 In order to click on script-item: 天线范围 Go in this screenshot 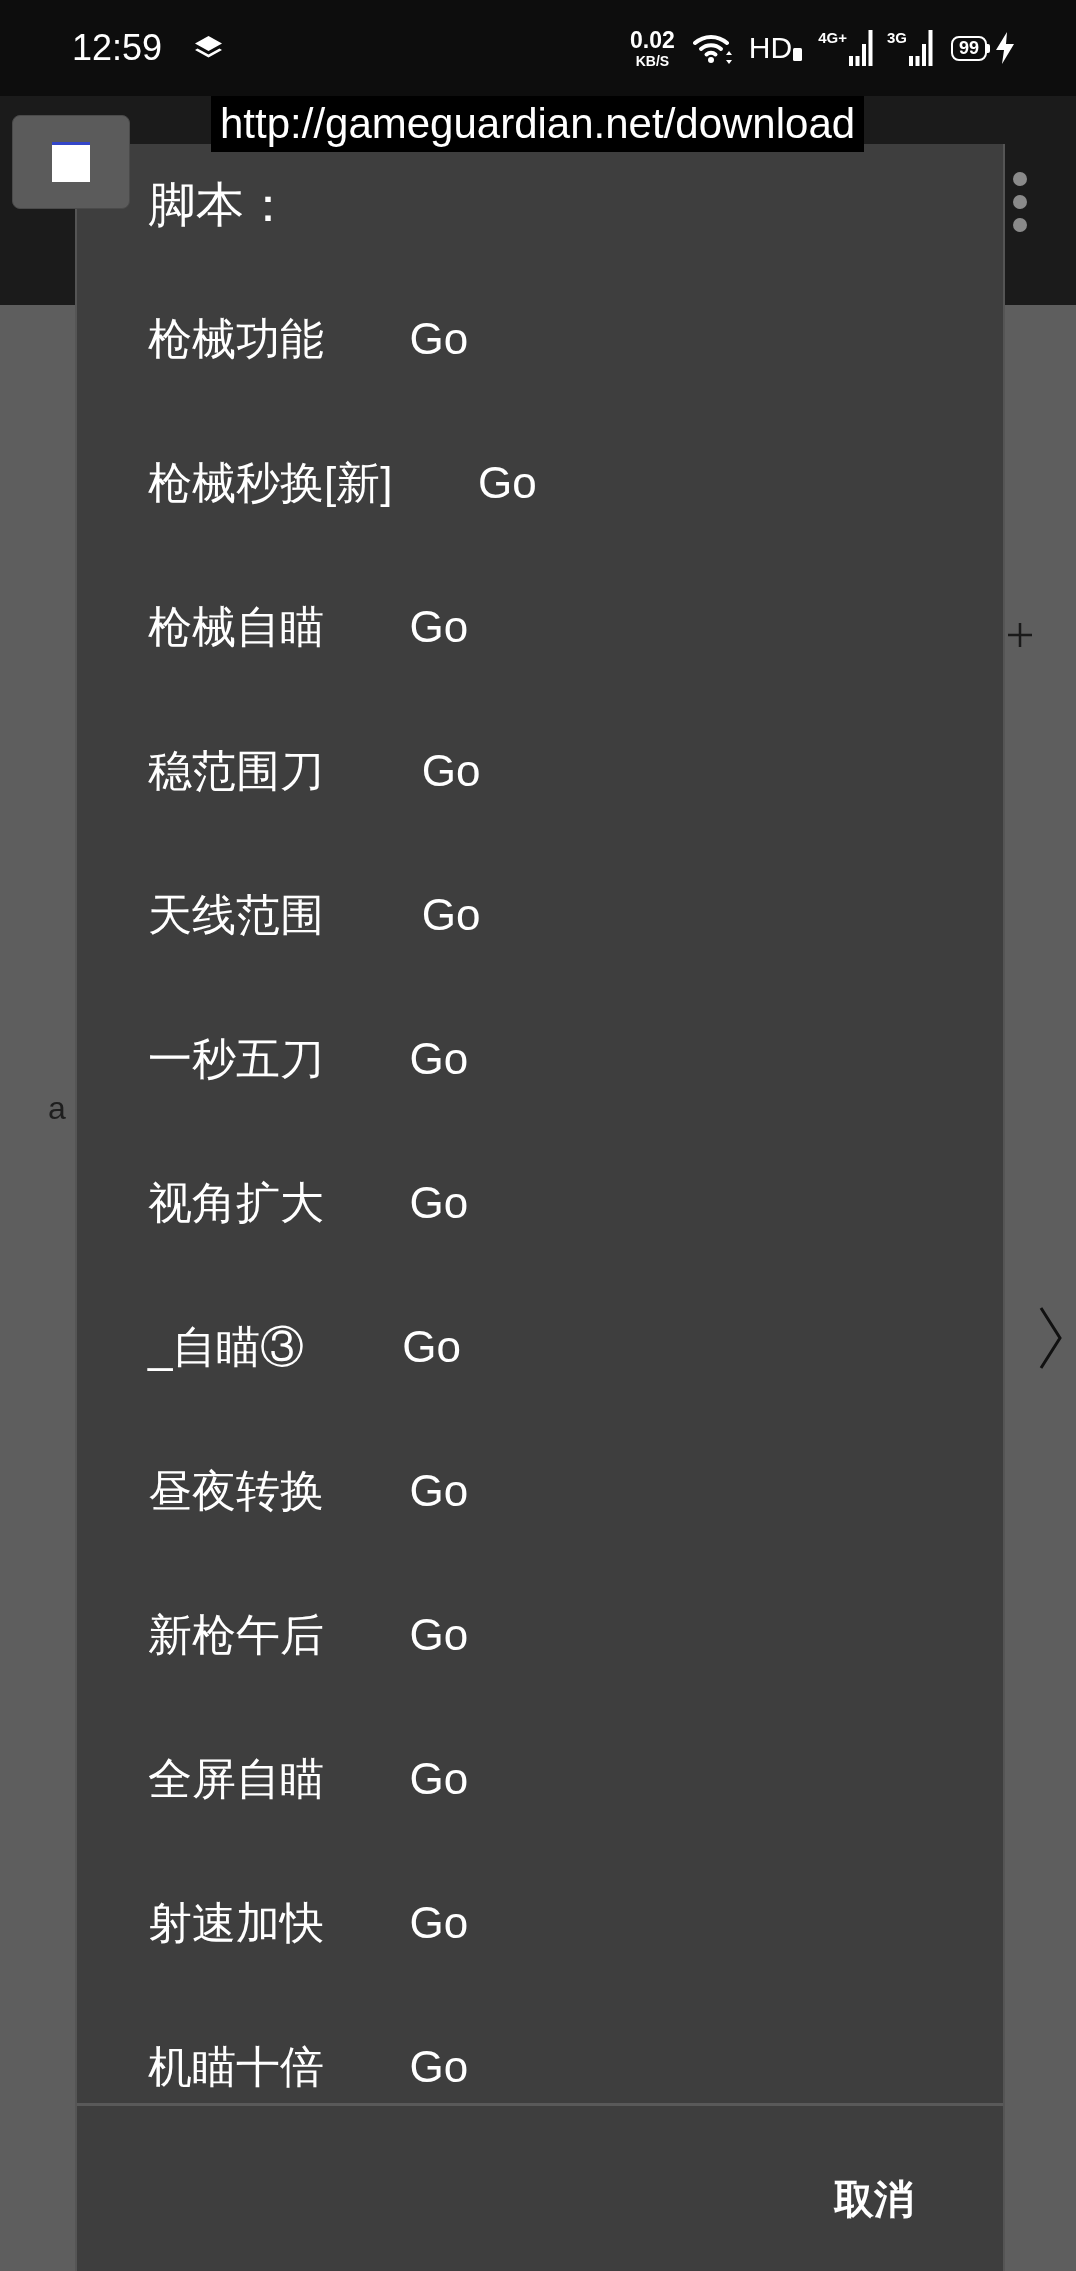, I will do `click(314, 915)`.